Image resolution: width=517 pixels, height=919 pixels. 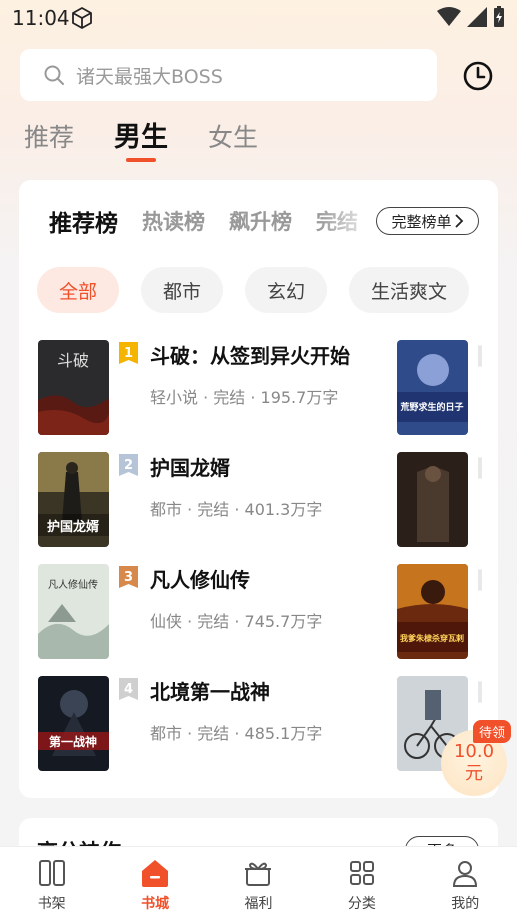 I want to click on bottom-navigation: 书架 书城 福利 分类 我的, so click(x=258, y=882).